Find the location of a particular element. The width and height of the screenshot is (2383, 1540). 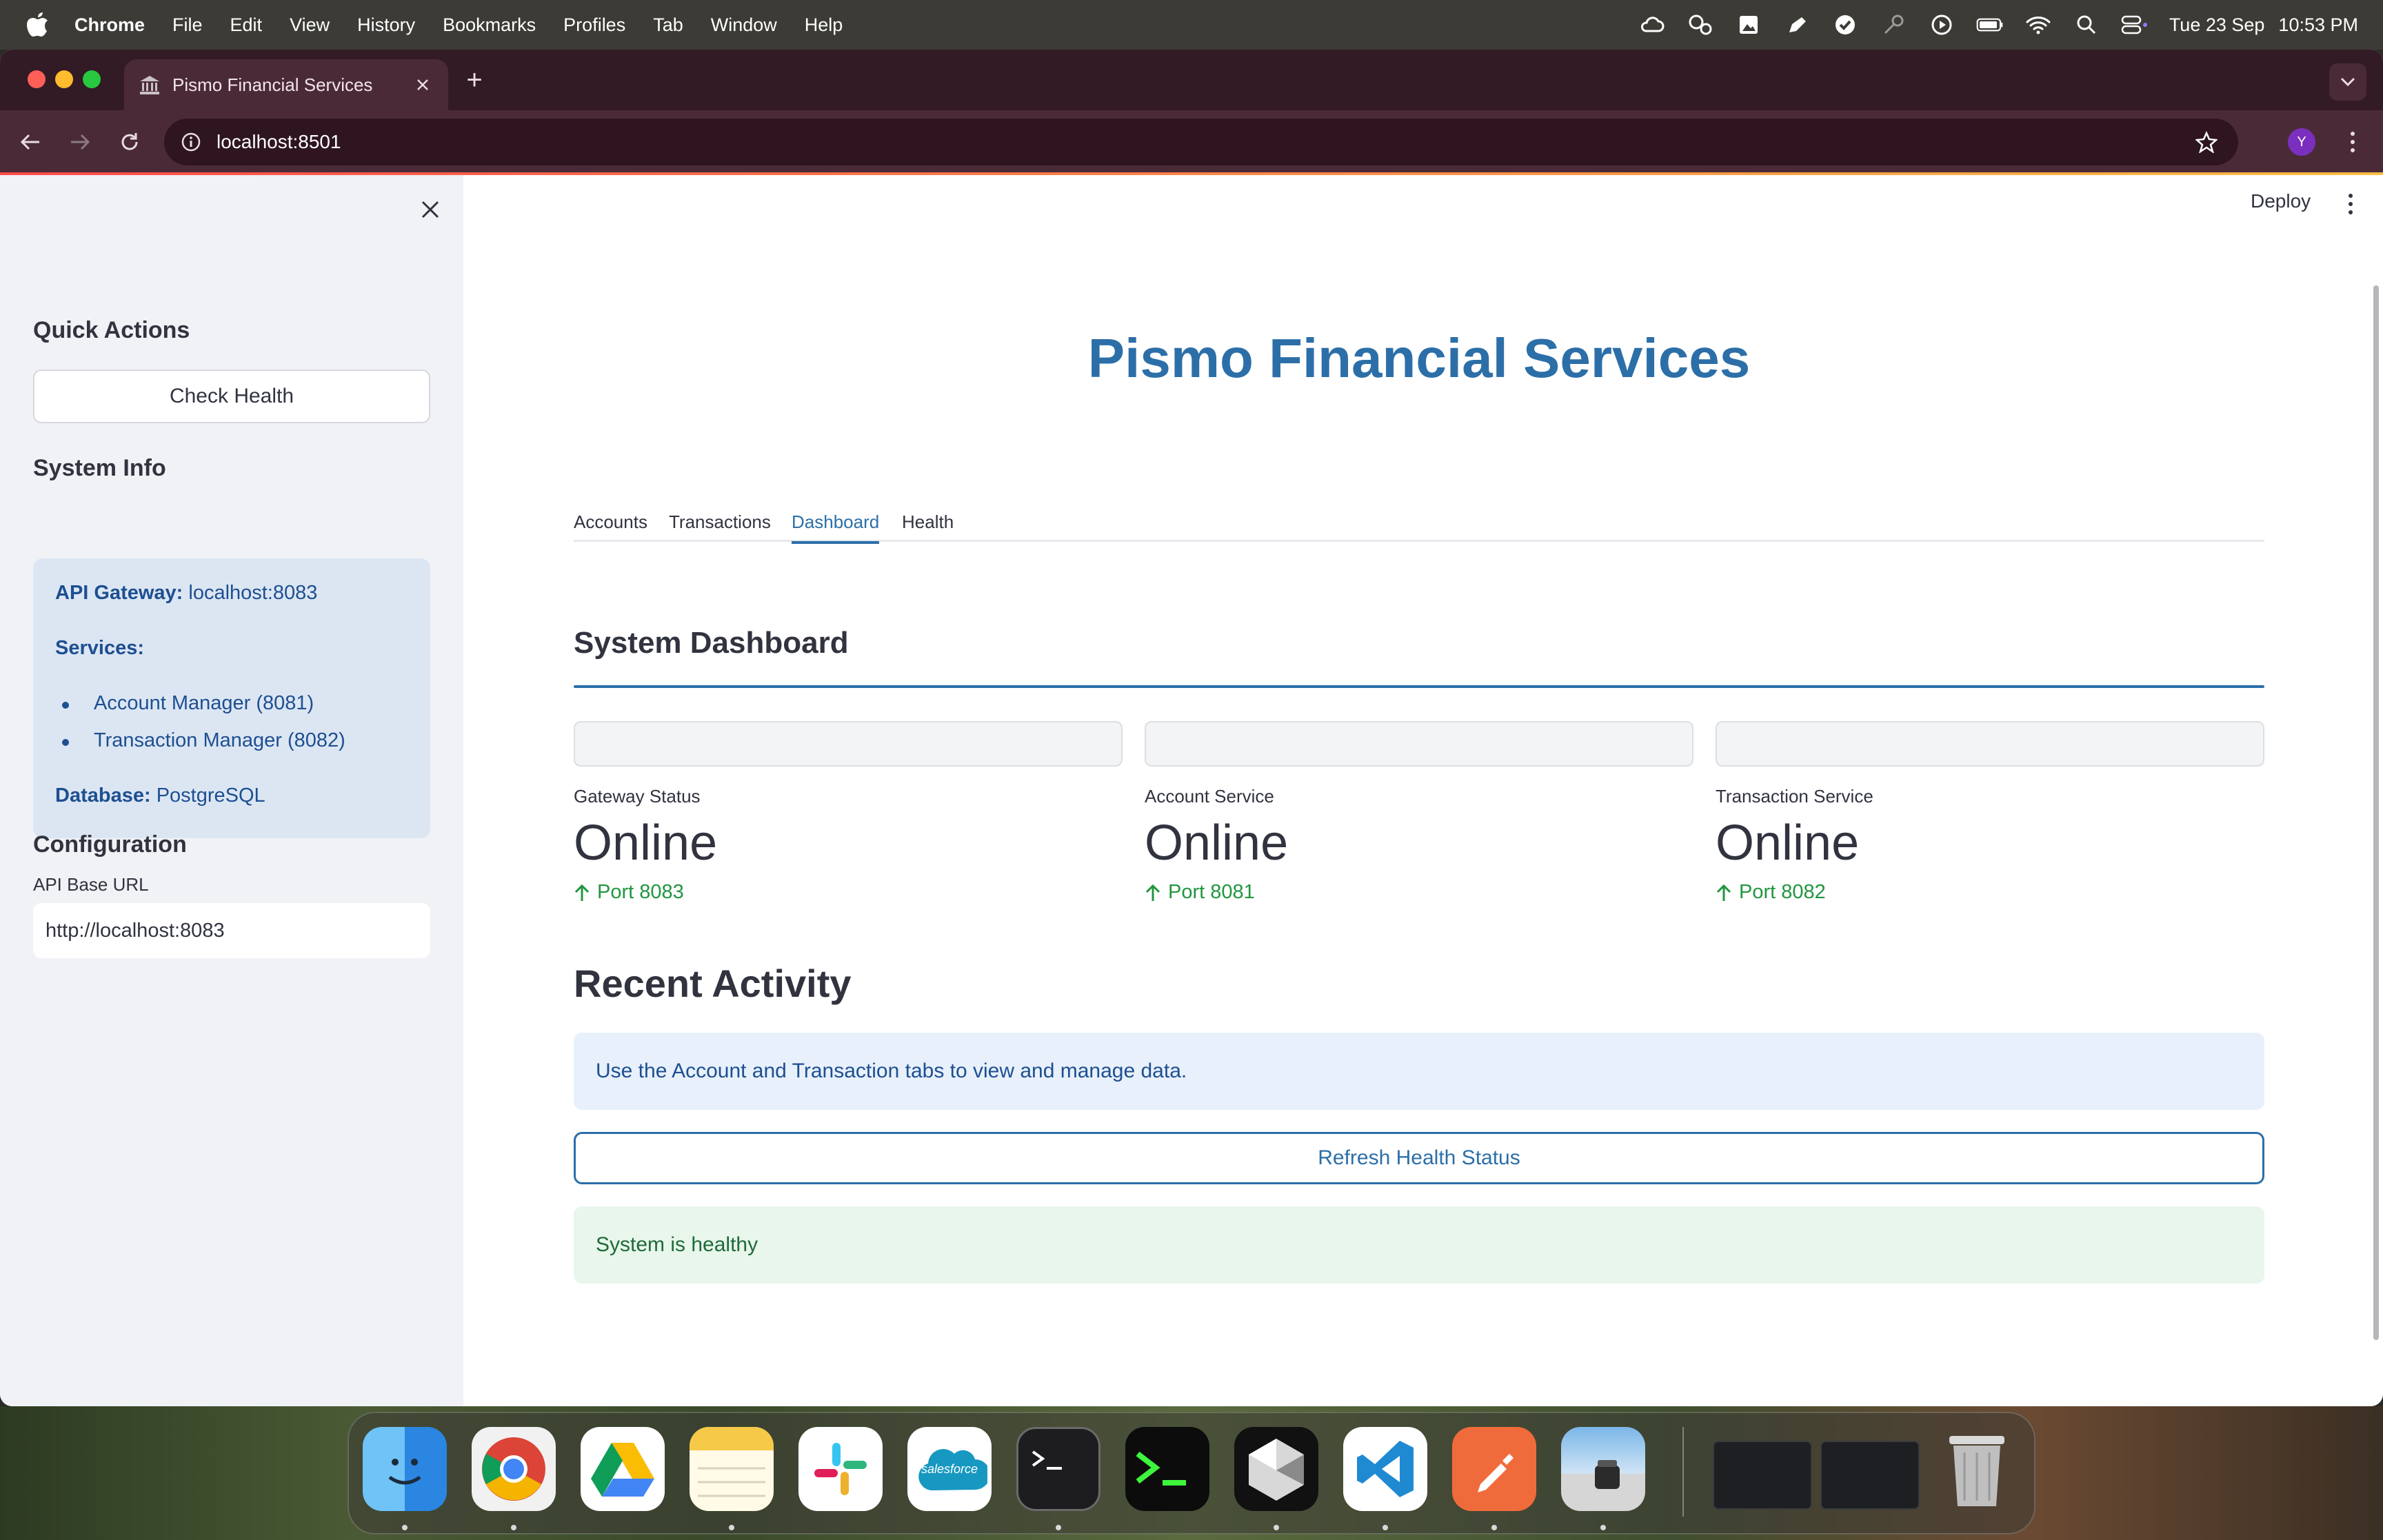

reload-icon is located at coordinates (129, 142).